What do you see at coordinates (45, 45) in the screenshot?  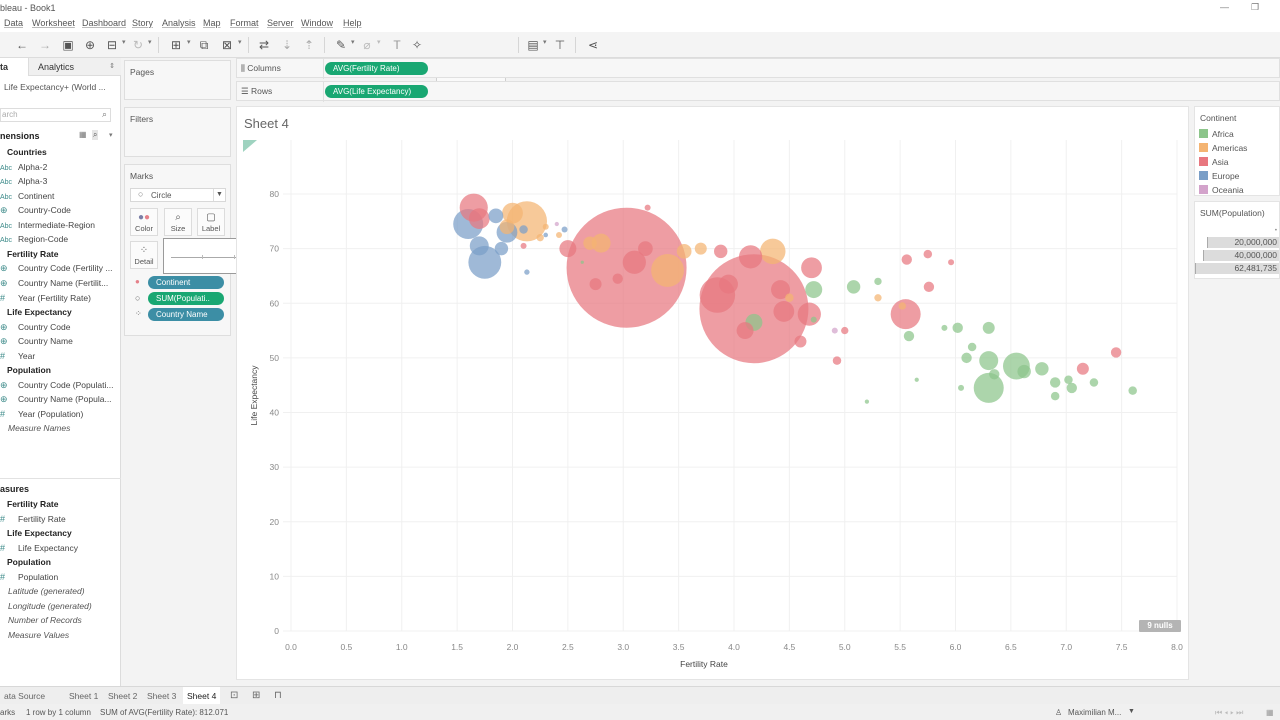 I see `forward-icon: →` at bounding box center [45, 45].